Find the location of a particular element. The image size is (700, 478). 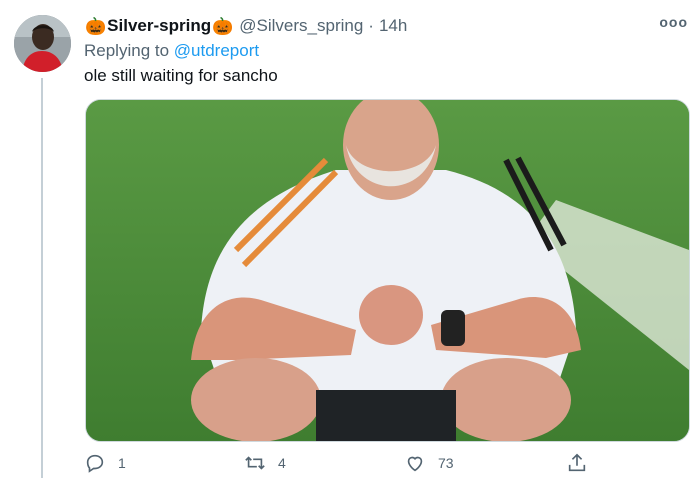

avatar is located at coordinates (42, 43).